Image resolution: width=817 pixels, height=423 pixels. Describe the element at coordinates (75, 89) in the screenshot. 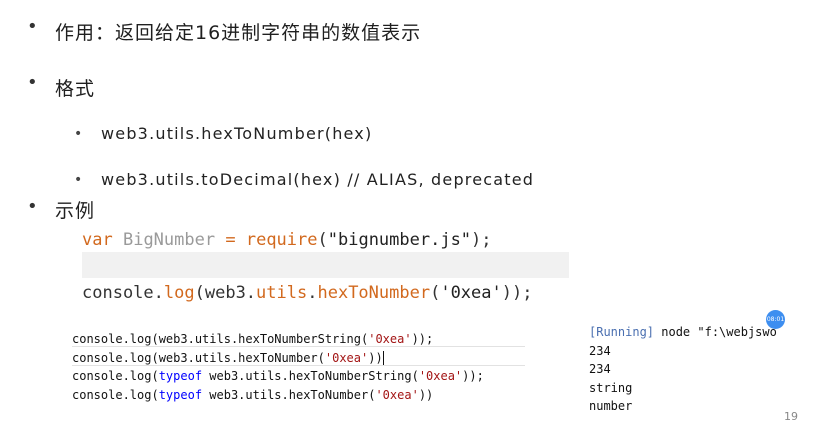

I see `format-heading: 格式` at that location.